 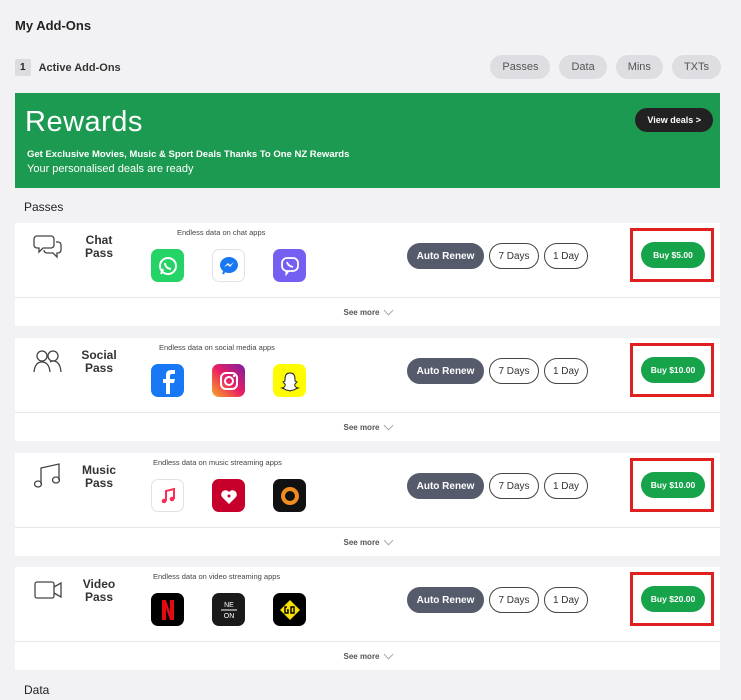 What do you see at coordinates (99, 361) in the screenshot?
I see `pass-name: Social Pass` at bounding box center [99, 361].